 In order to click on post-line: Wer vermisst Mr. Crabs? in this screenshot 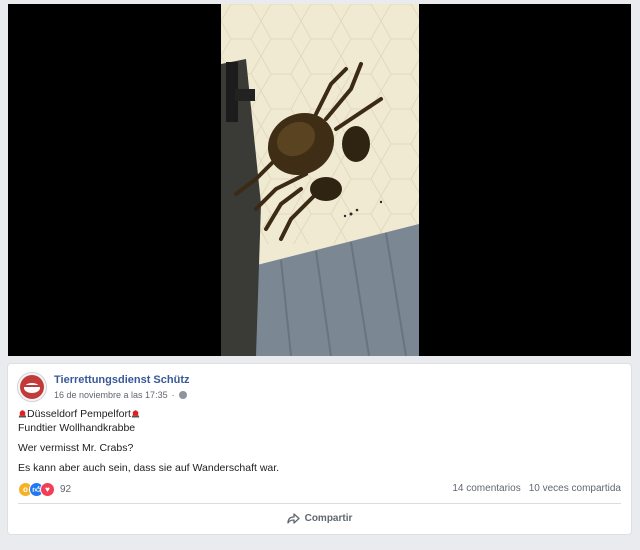, I will do `click(76, 448)`.